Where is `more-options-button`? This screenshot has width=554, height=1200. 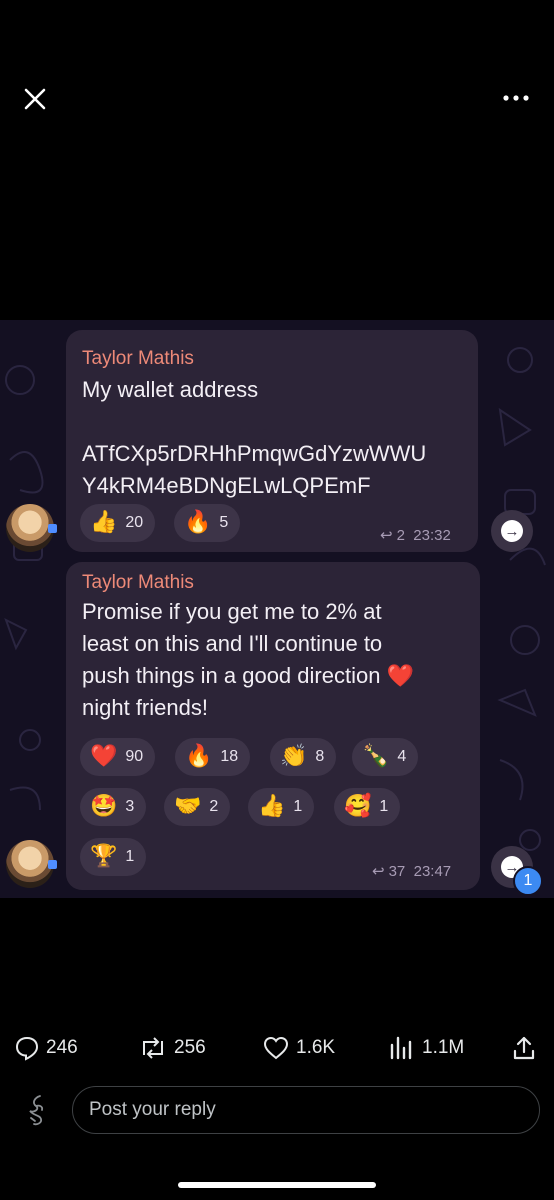 more-options-button is located at coordinates (516, 98).